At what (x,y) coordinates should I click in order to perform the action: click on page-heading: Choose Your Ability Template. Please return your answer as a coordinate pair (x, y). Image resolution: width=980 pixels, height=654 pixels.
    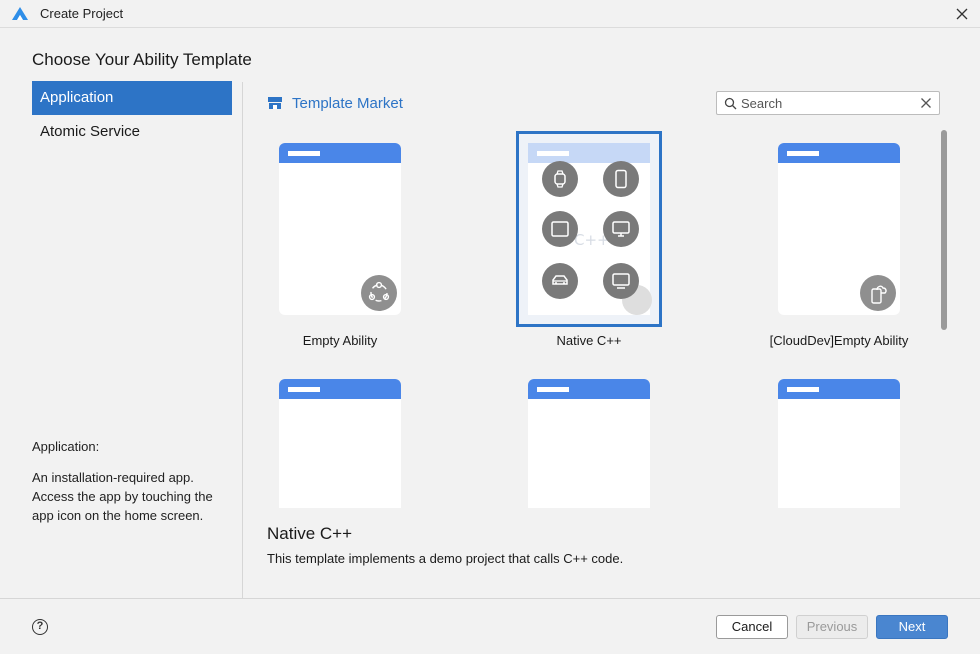
    Looking at the image, I should click on (142, 59).